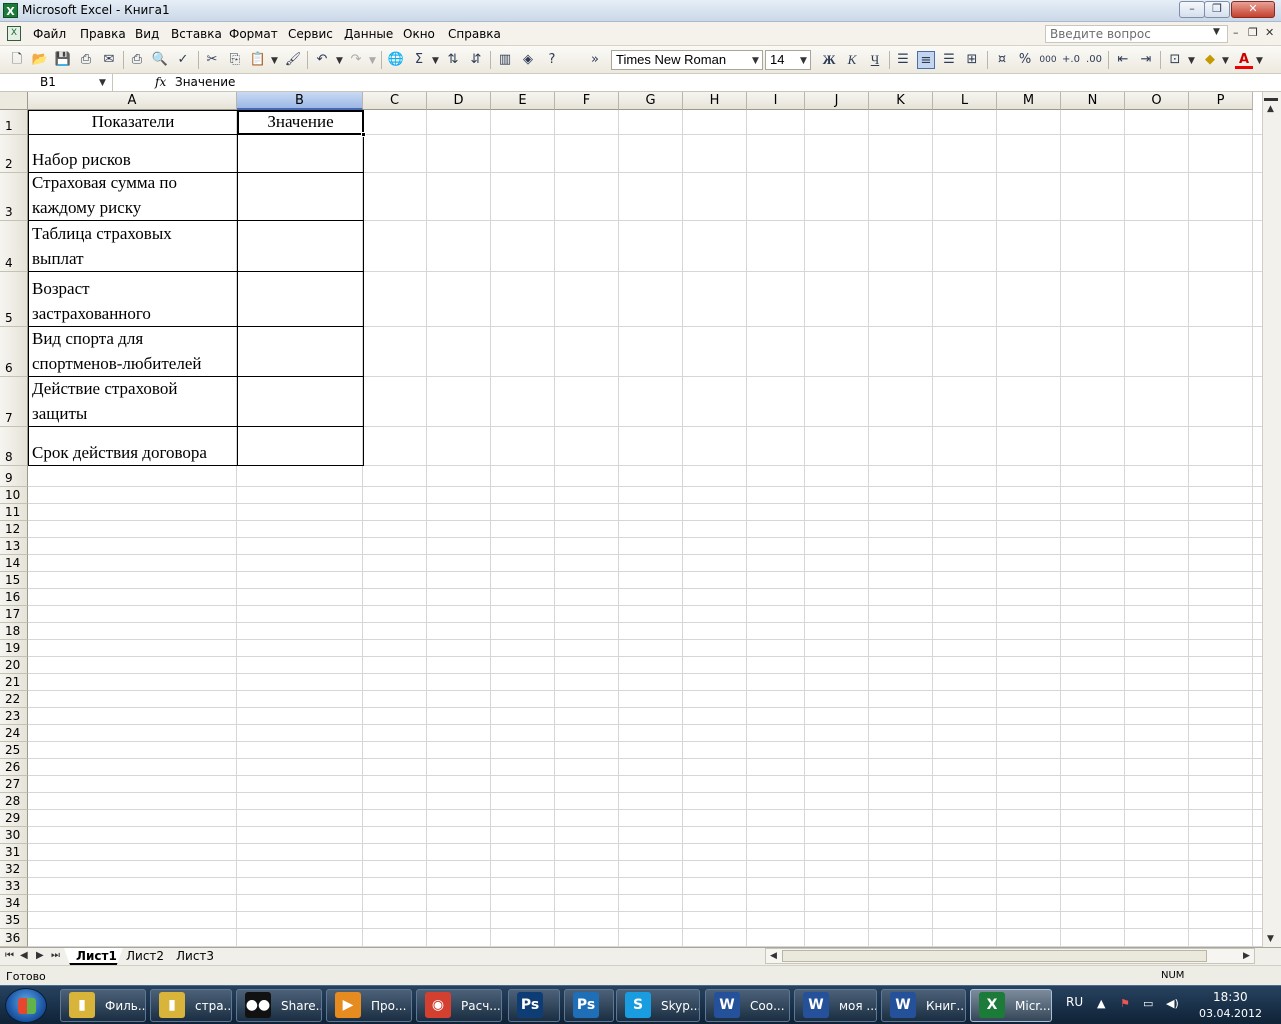  What do you see at coordinates (505, 60) in the screenshot?
I see `chart-wizard-icon: ▥` at bounding box center [505, 60].